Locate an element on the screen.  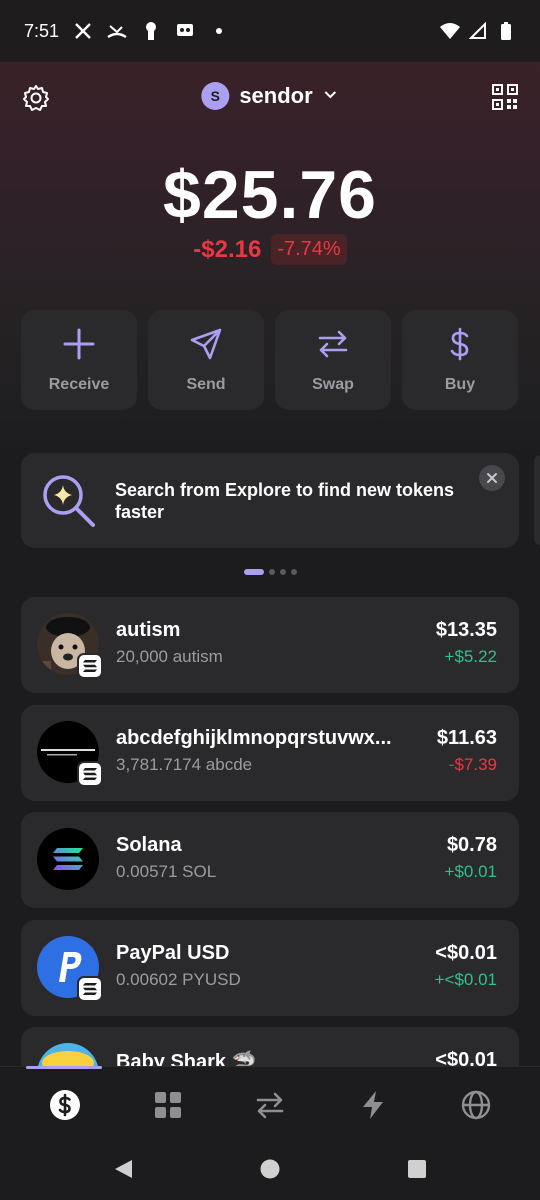
send-button: Send is located at coordinates (206, 360).